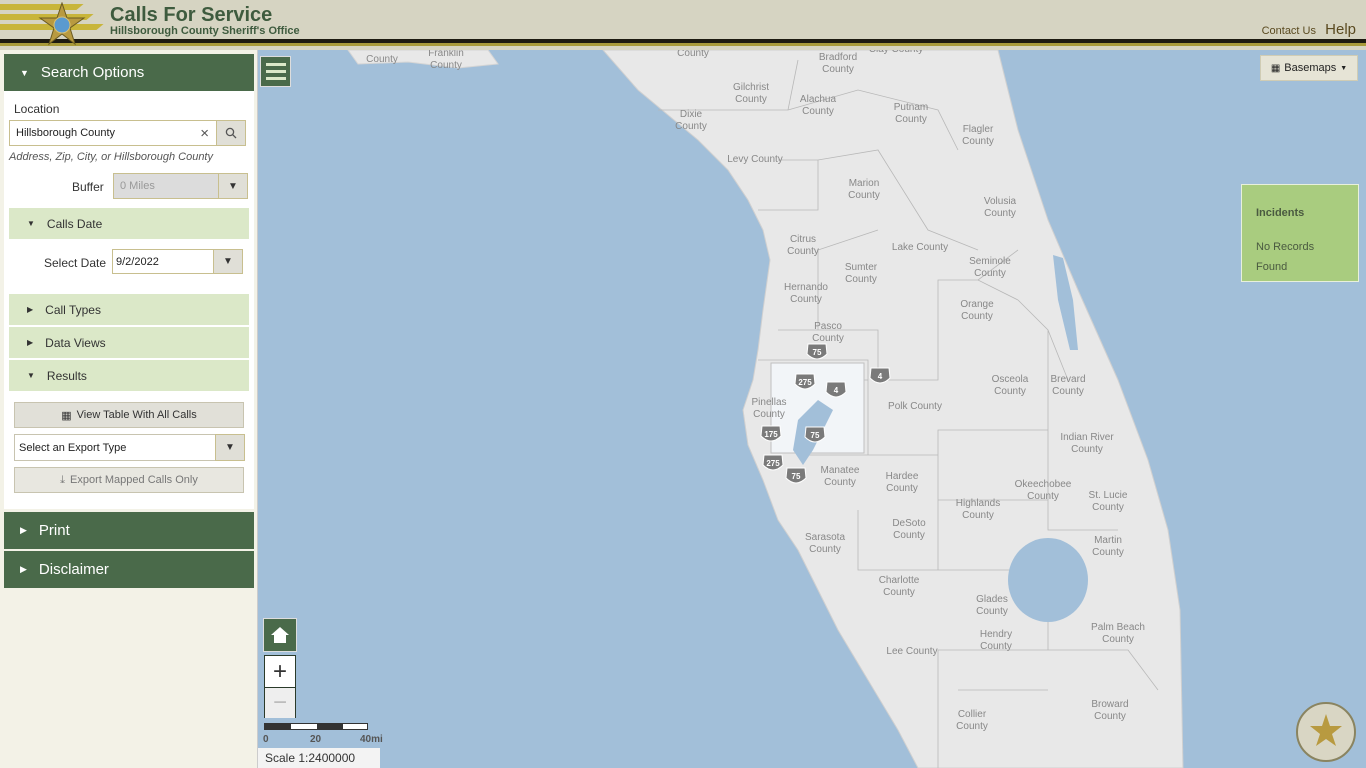 This screenshot has height=768, width=1366. What do you see at coordinates (840, 476) in the screenshot?
I see `county-label: Manatee County` at bounding box center [840, 476].